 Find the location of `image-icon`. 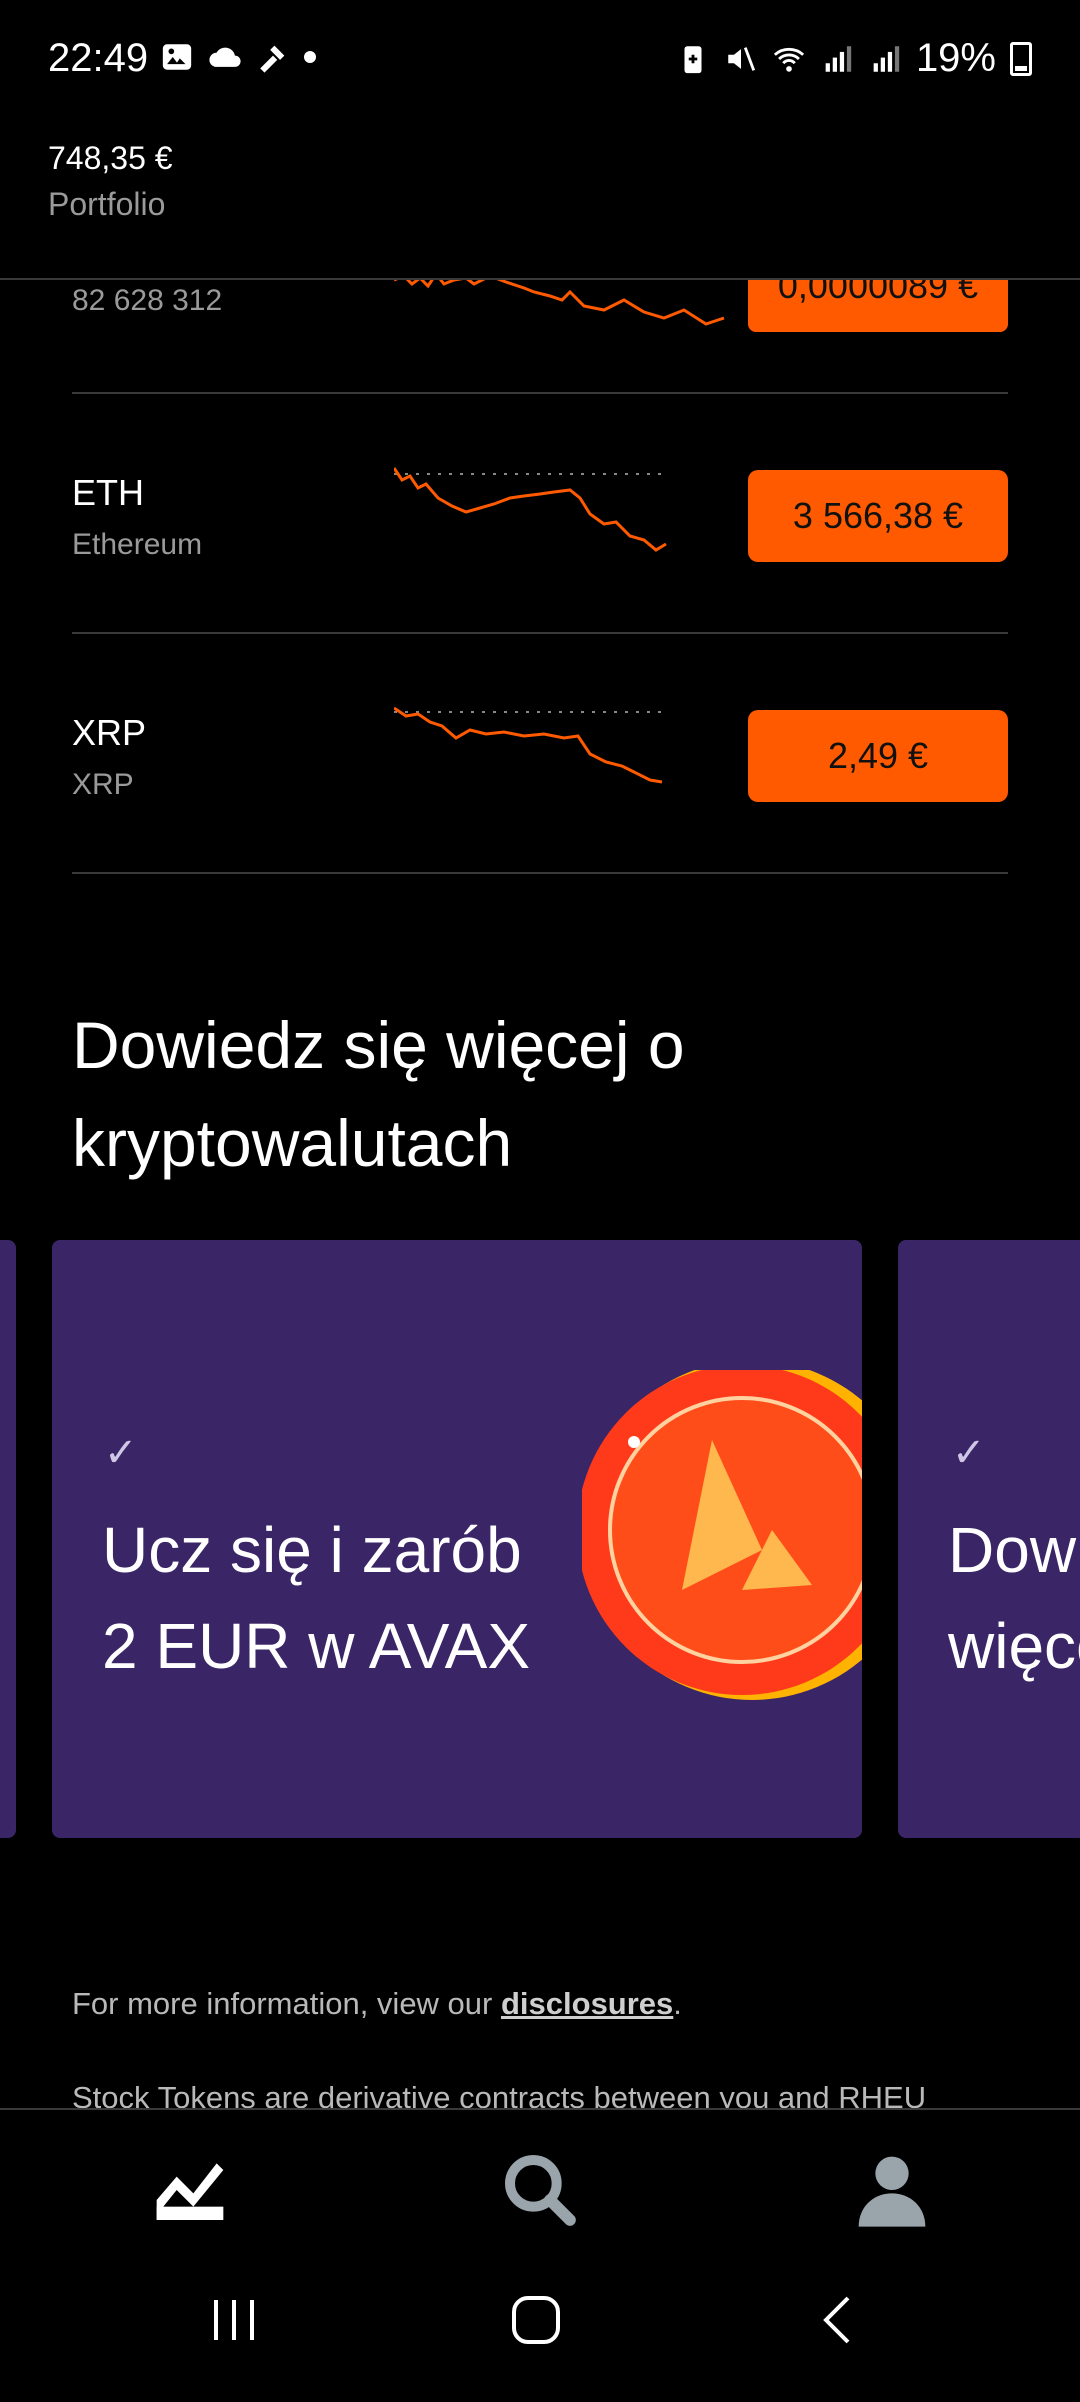

image-icon is located at coordinates (177, 57).